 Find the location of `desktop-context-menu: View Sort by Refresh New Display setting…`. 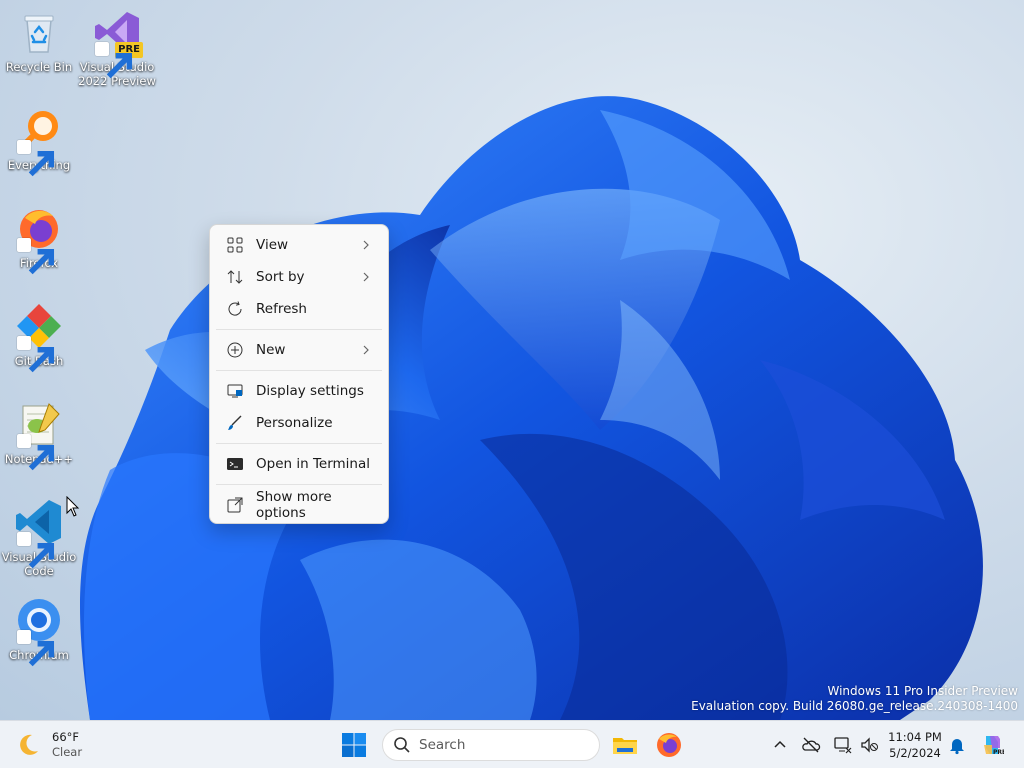

desktop-context-menu: View Sort by Refresh New Display setting… is located at coordinates (299, 374).